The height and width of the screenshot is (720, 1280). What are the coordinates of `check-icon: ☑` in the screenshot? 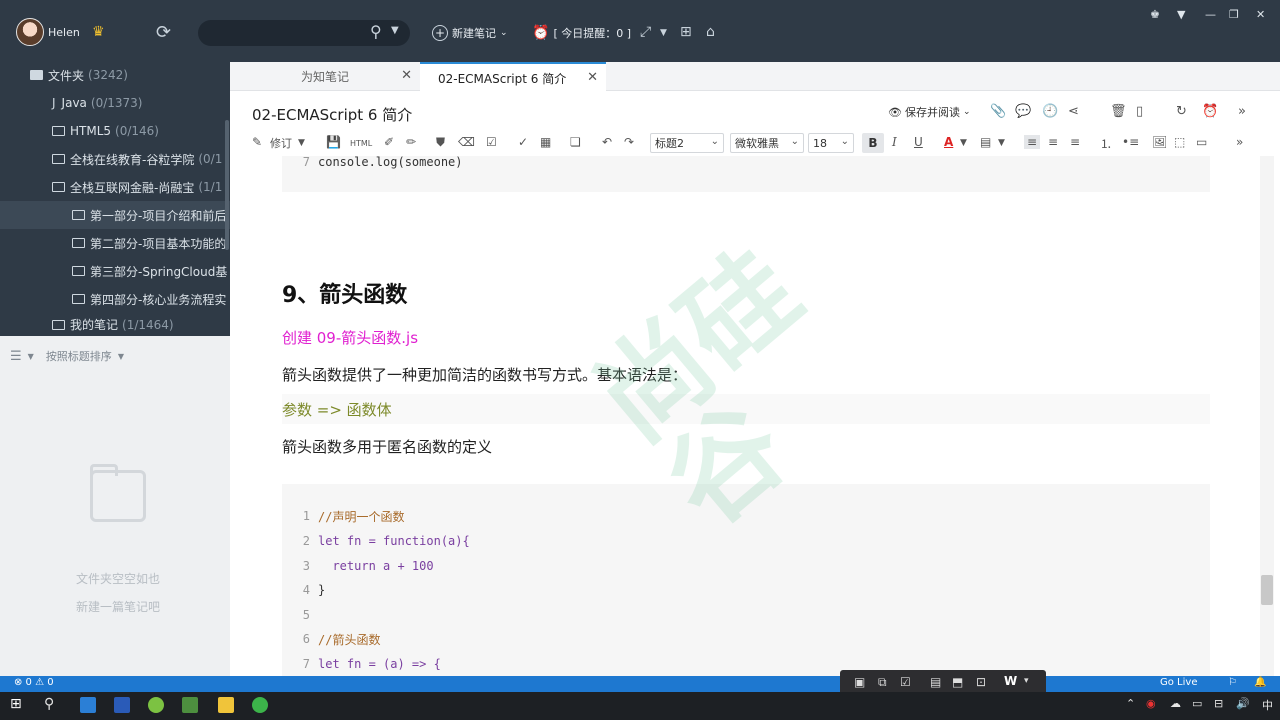 It's located at (905, 682).